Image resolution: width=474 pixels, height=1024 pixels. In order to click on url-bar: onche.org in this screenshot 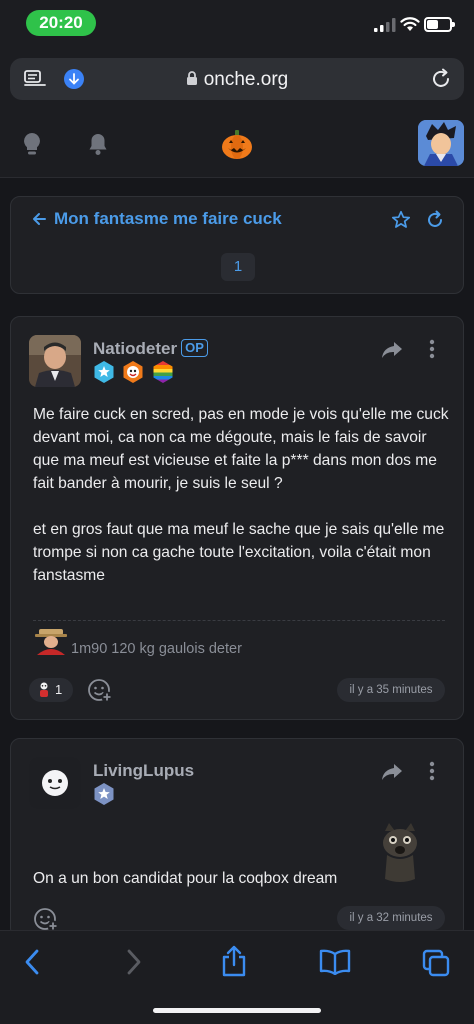, I will do `click(237, 79)`.